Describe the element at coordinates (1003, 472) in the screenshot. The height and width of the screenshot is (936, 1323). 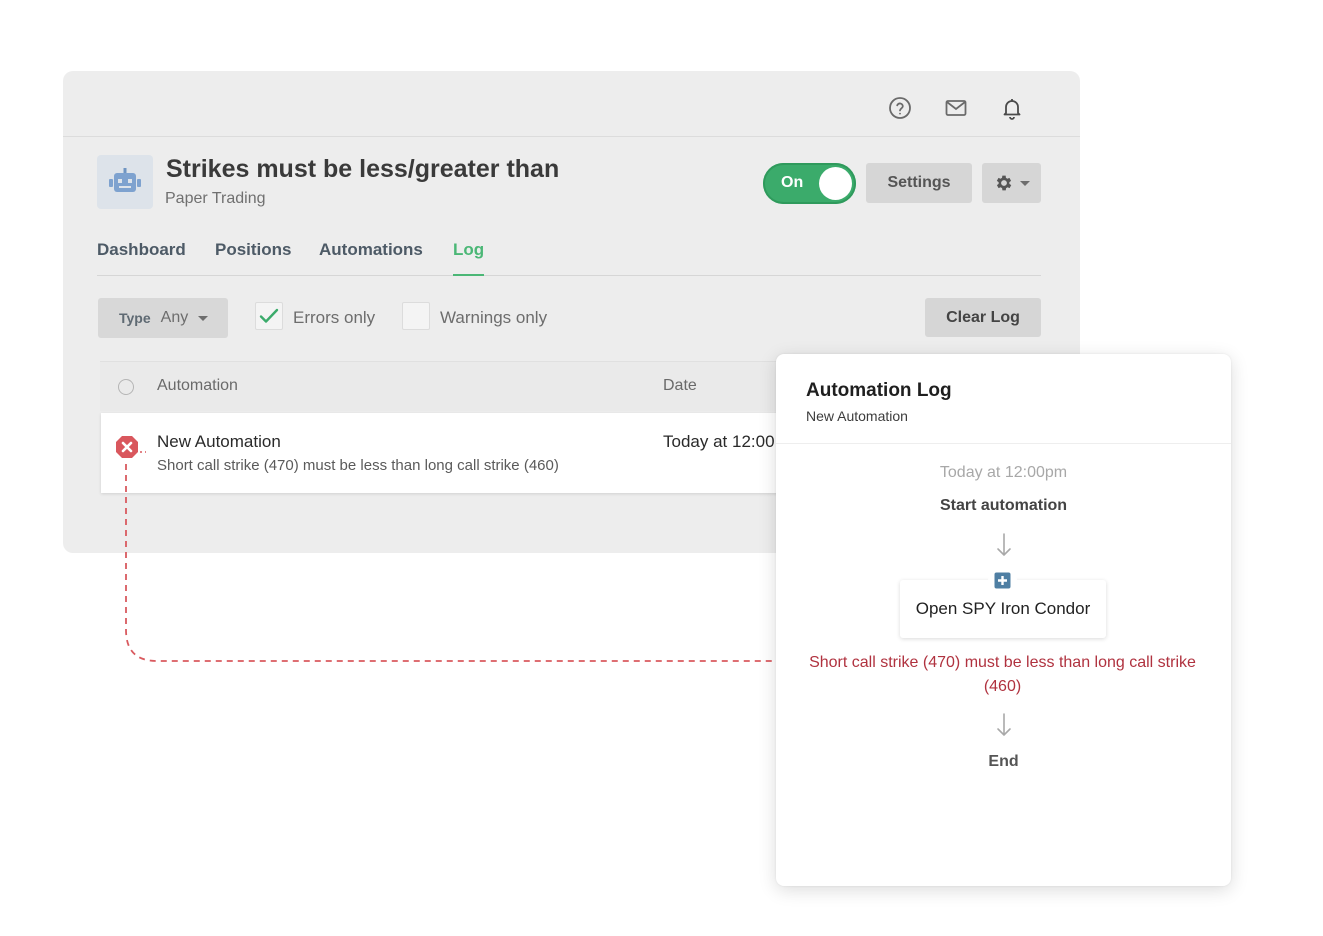
I see `log-timestamp: Today at 12:00pm` at that location.